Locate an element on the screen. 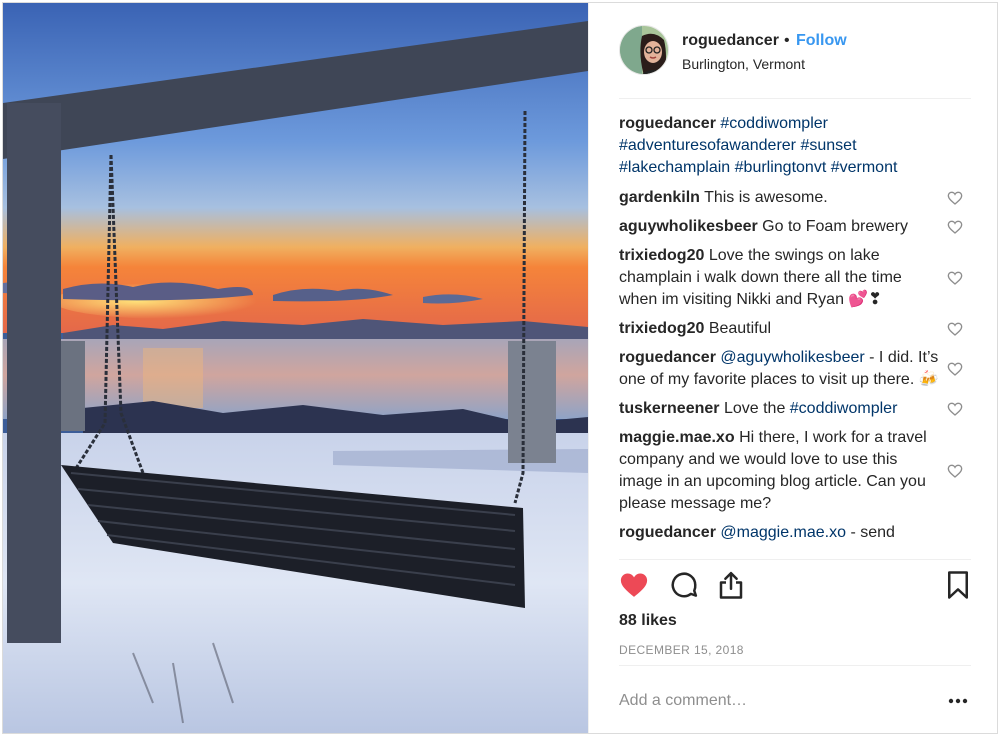  avatar is located at coordinates (644, 50).